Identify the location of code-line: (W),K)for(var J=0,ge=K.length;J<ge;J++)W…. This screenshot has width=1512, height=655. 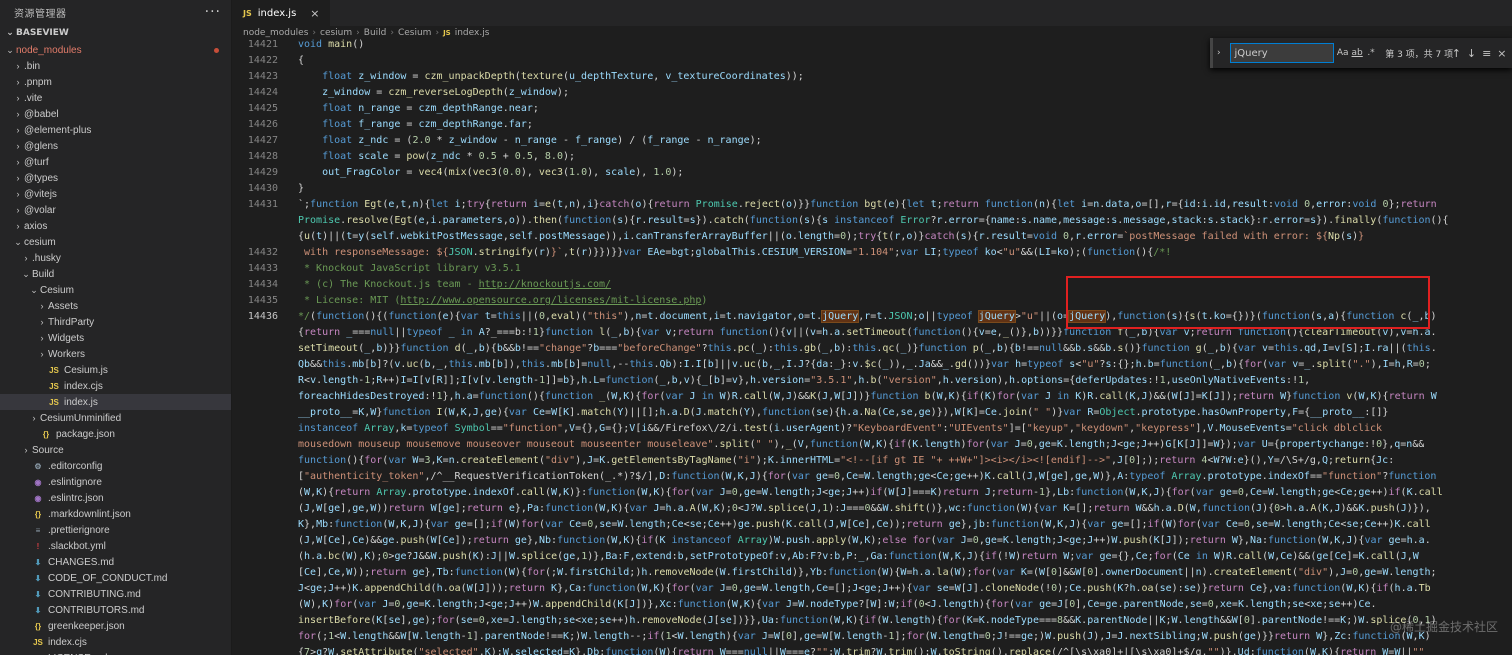
(872, 605).